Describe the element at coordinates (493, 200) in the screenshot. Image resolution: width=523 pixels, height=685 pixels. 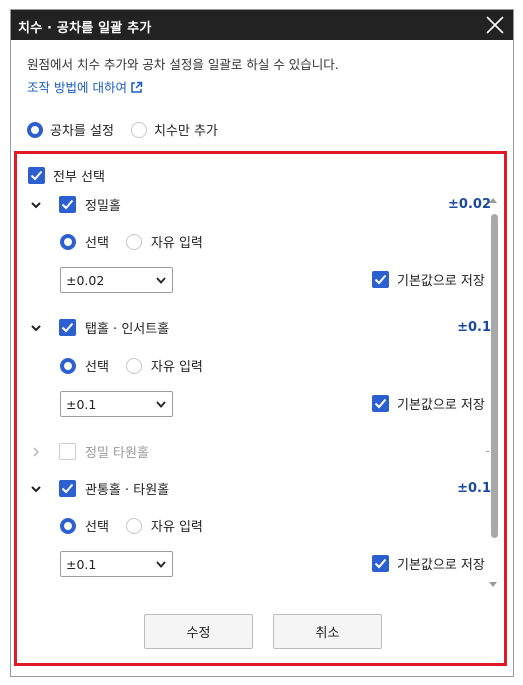
I see `scroll-up-arrow-icon` at that location.